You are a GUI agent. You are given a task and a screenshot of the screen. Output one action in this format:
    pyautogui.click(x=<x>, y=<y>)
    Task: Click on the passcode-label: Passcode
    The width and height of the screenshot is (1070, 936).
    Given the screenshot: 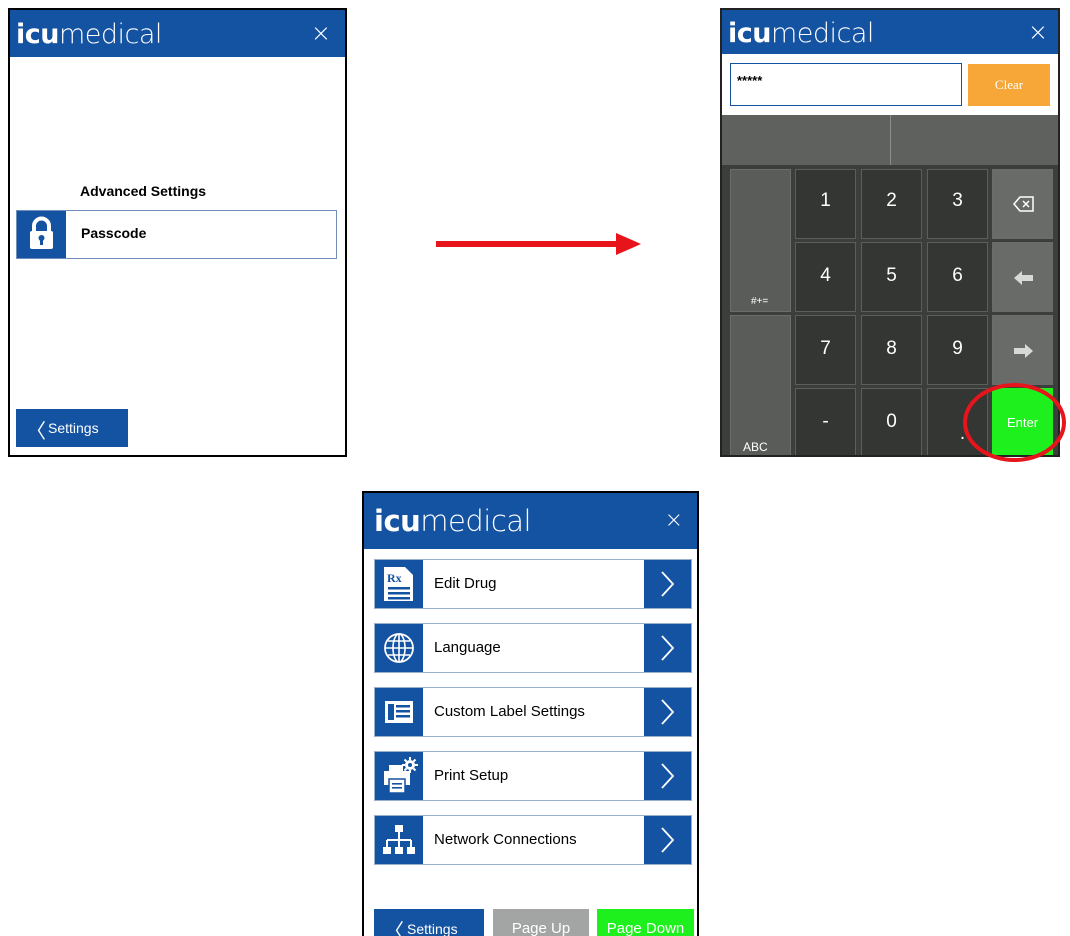 What is the action you would take?
    pyautogui.click(x=114, y=233)
    